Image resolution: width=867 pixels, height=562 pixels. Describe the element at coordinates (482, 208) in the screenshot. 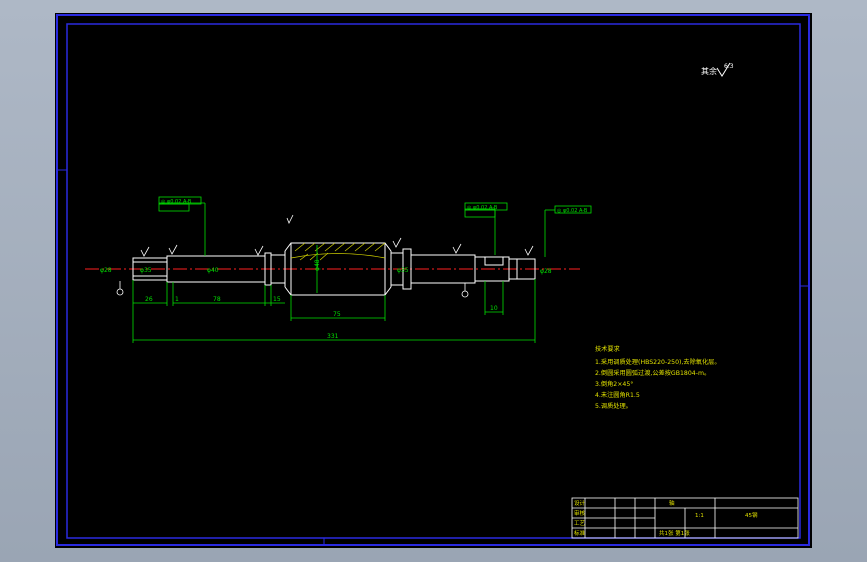

I see `tolerance-frame-2-text: ◎ φ0.02 A-B` at that location.